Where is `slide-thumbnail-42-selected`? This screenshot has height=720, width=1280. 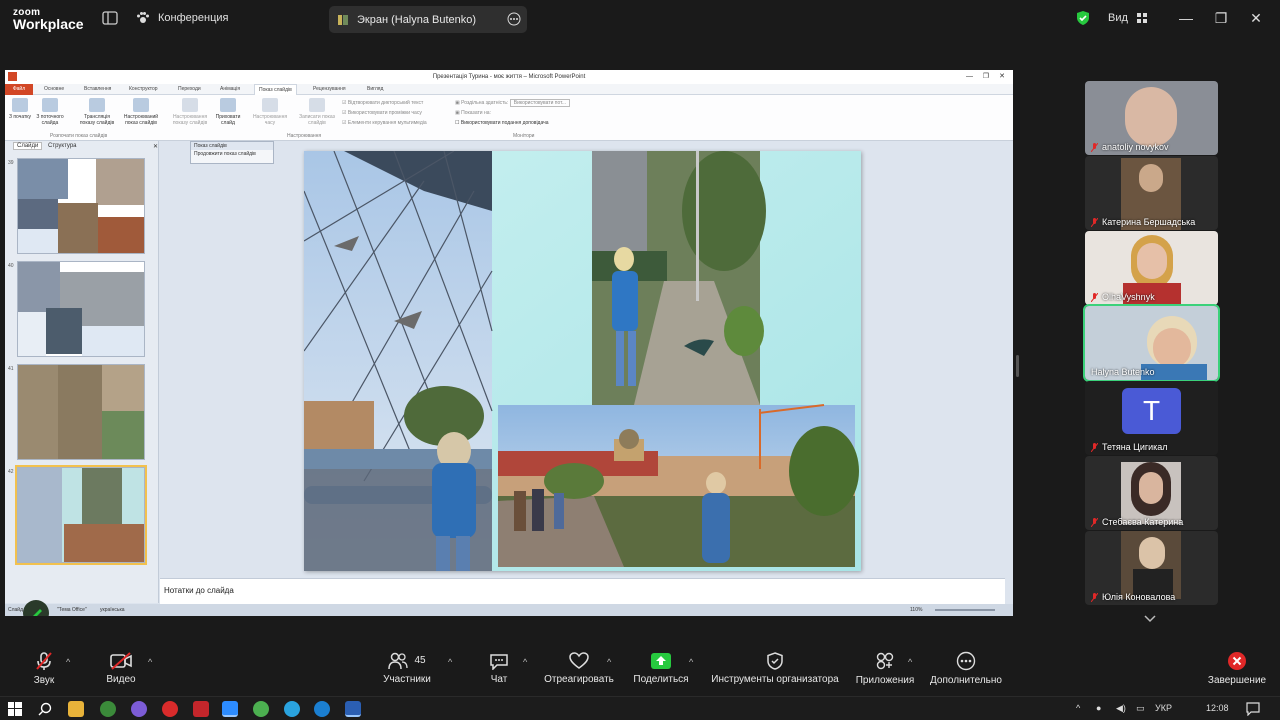 slide-thumbnail-42-selected is located at coordinates (81, 515).